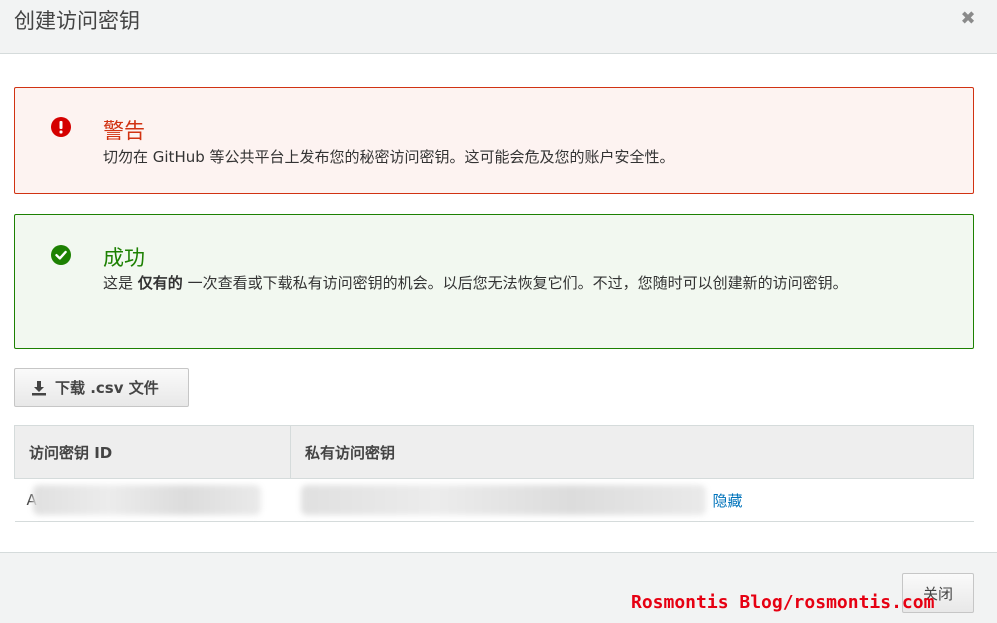 This screenshot has width=997, height=623. Describe the element at coordinates (61, 255) in the screenshot. I see `check-circle-icon` at that location.